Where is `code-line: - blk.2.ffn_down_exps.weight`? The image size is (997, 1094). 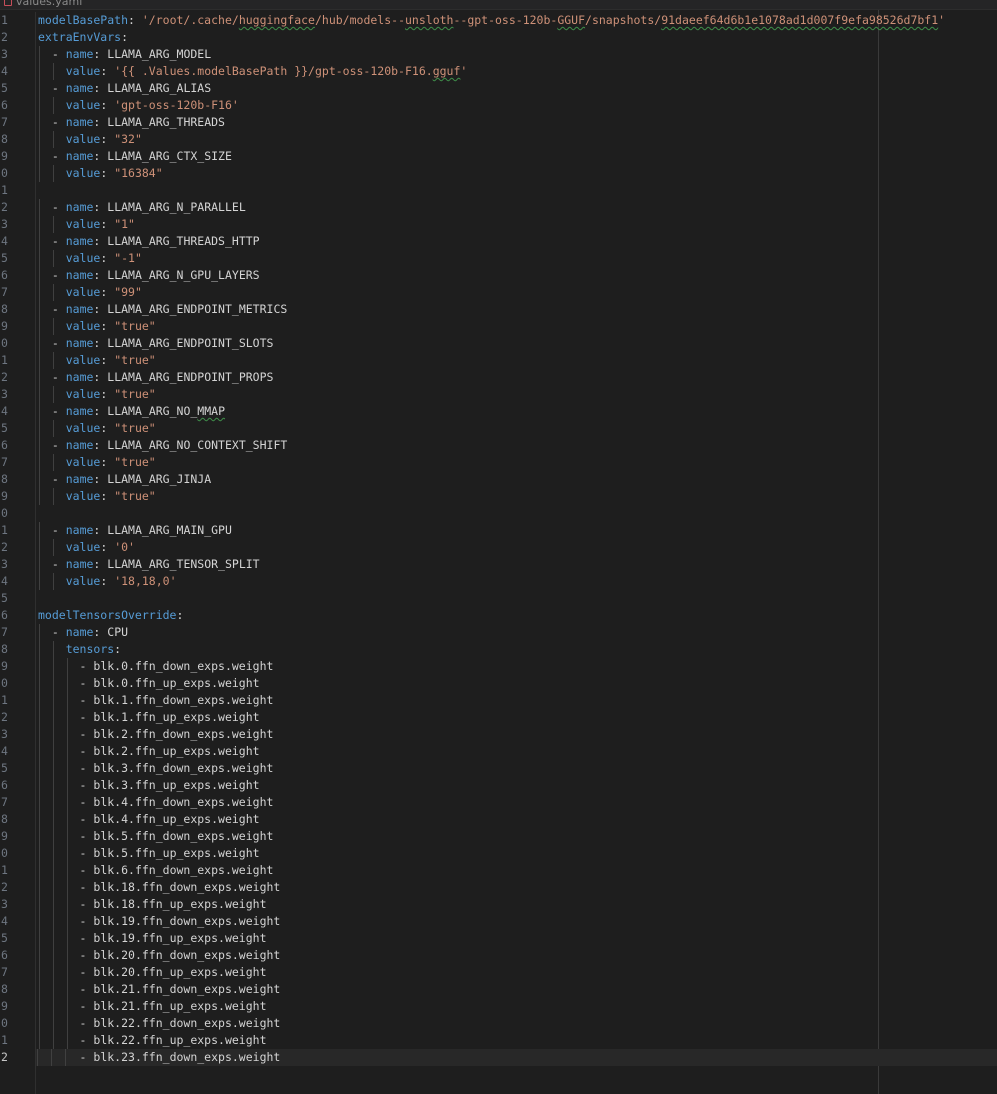
code-line: - blk.2.ffn_down_exps.weight is located at coordinates (517, 734).